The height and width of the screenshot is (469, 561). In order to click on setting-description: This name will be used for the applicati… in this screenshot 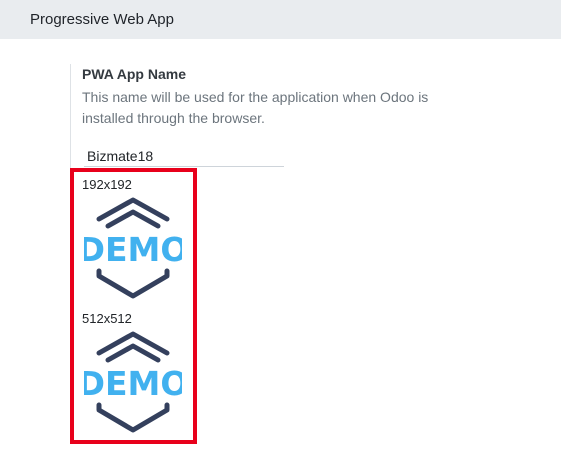, I will do `click(255, 107)`.